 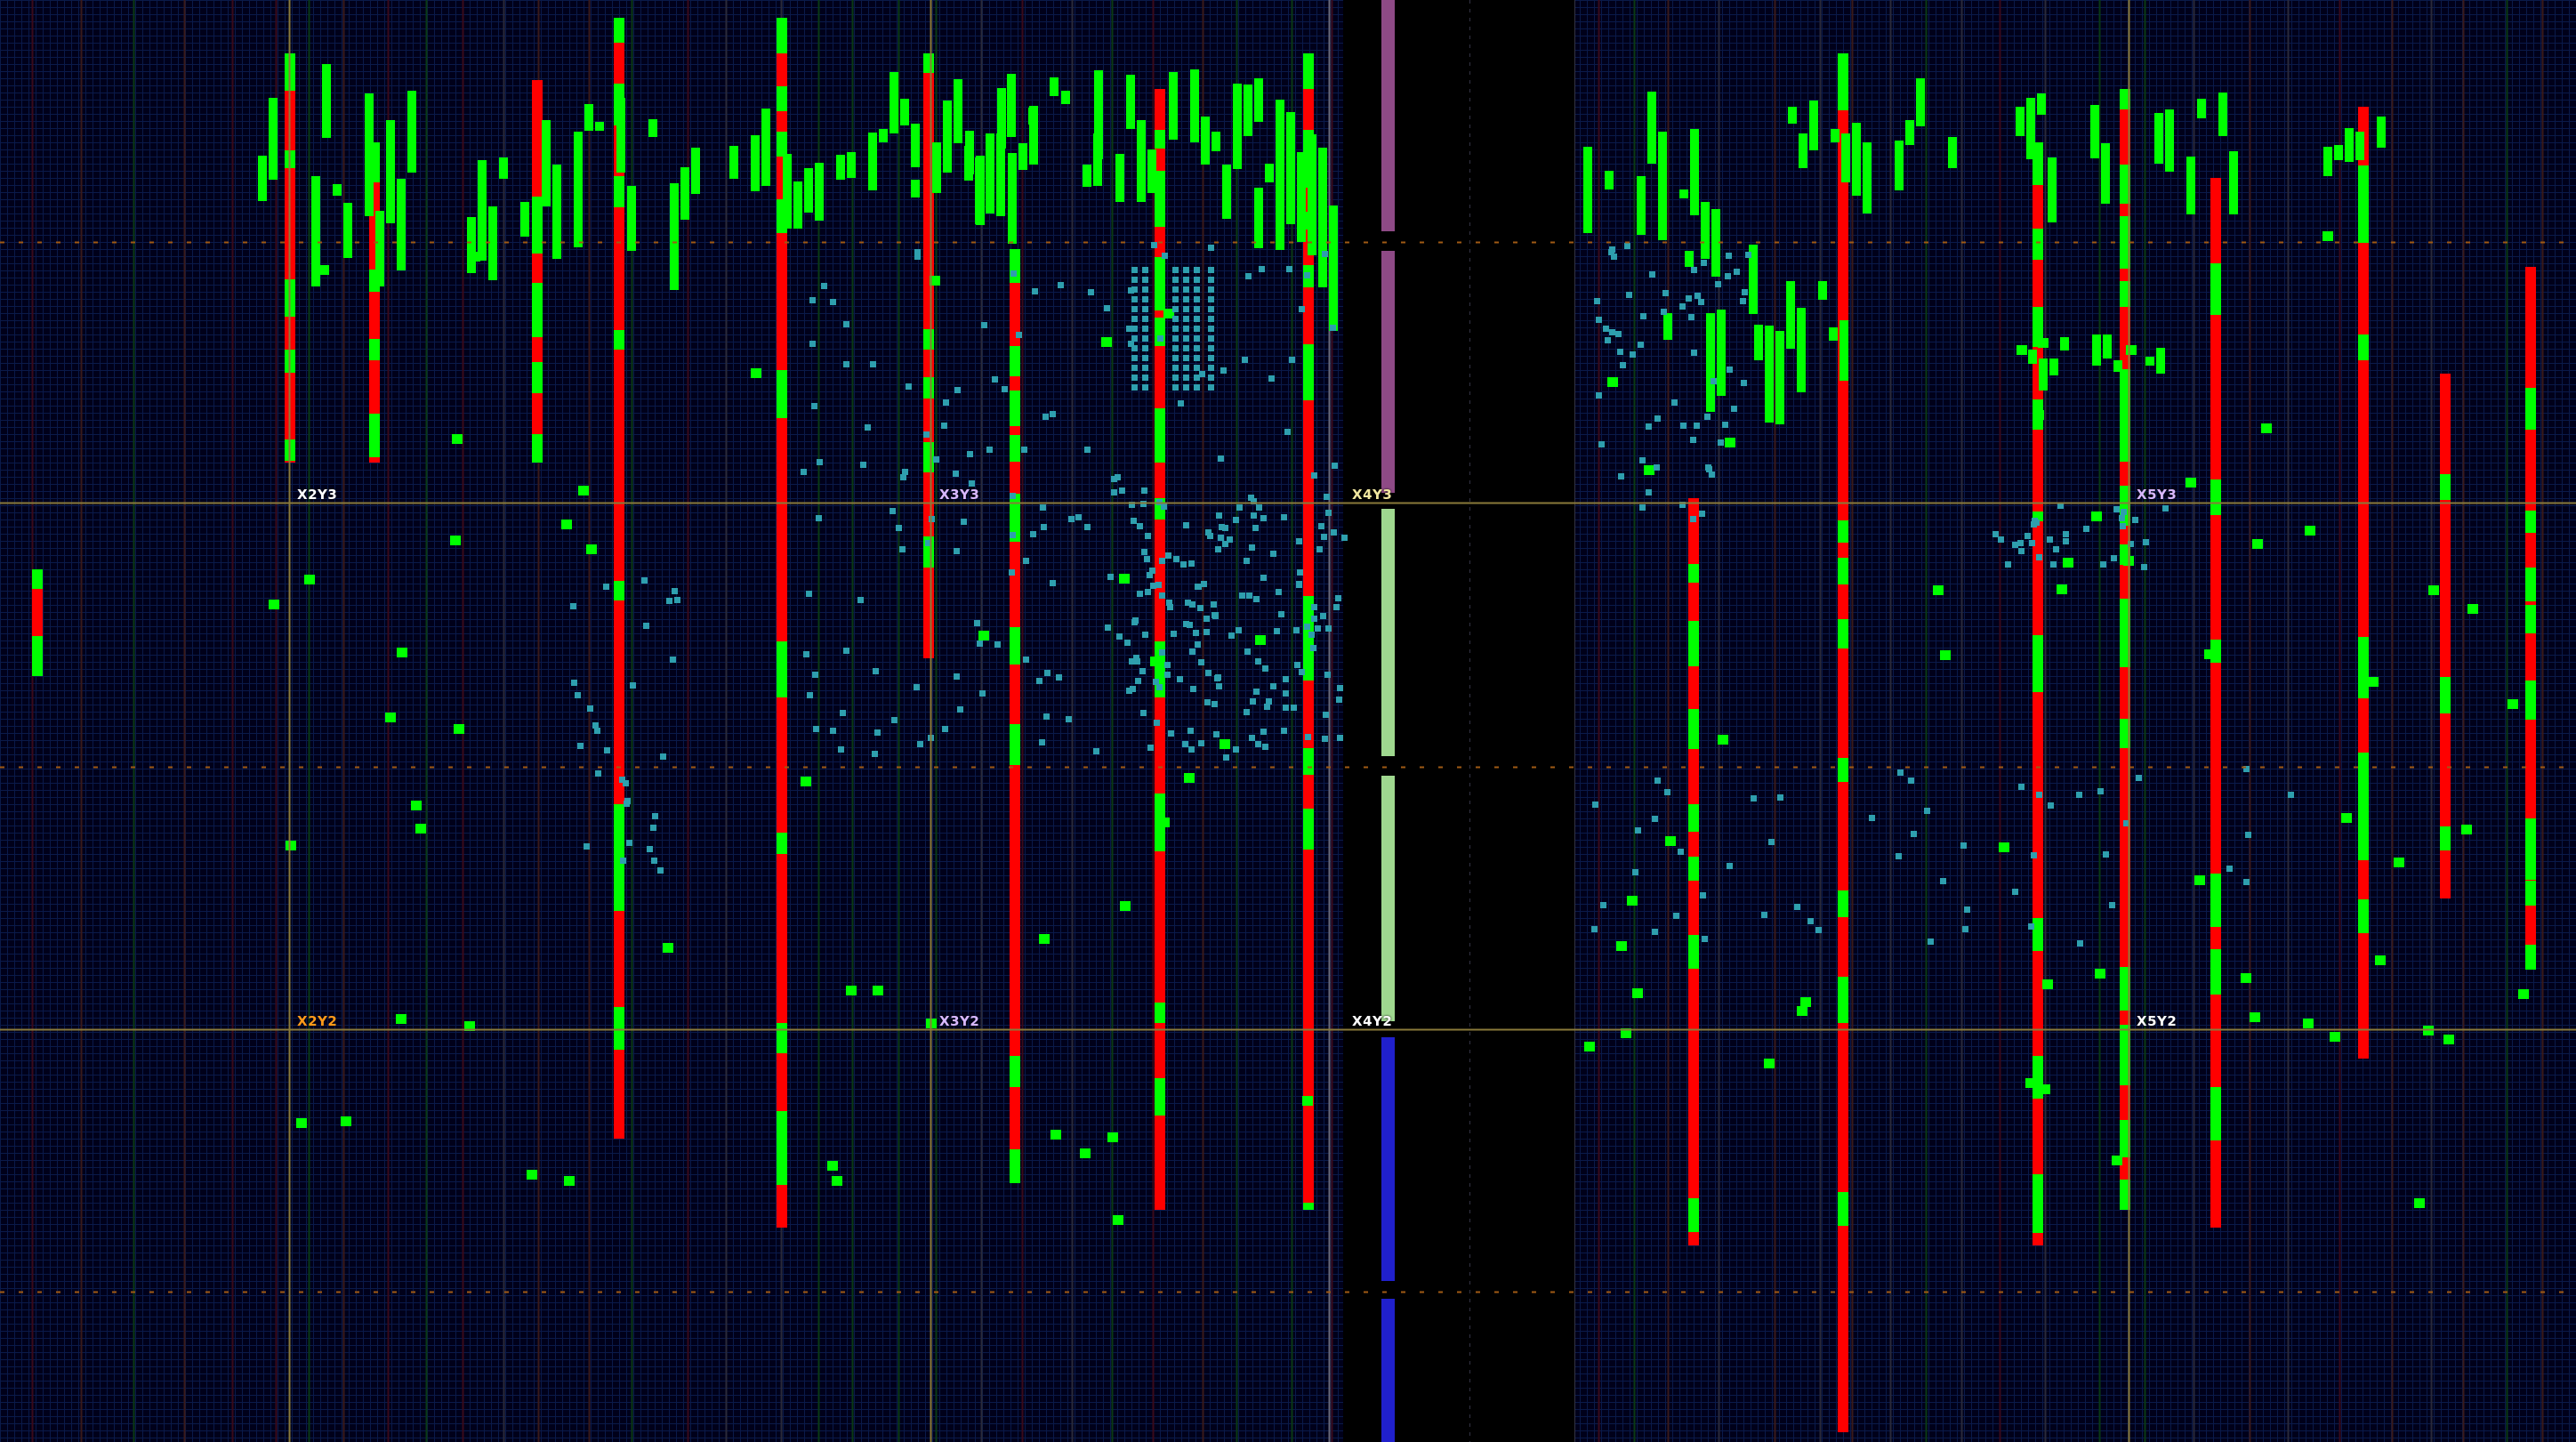 I want to click on io-bank-blue, so click(x=1388, y=1159).